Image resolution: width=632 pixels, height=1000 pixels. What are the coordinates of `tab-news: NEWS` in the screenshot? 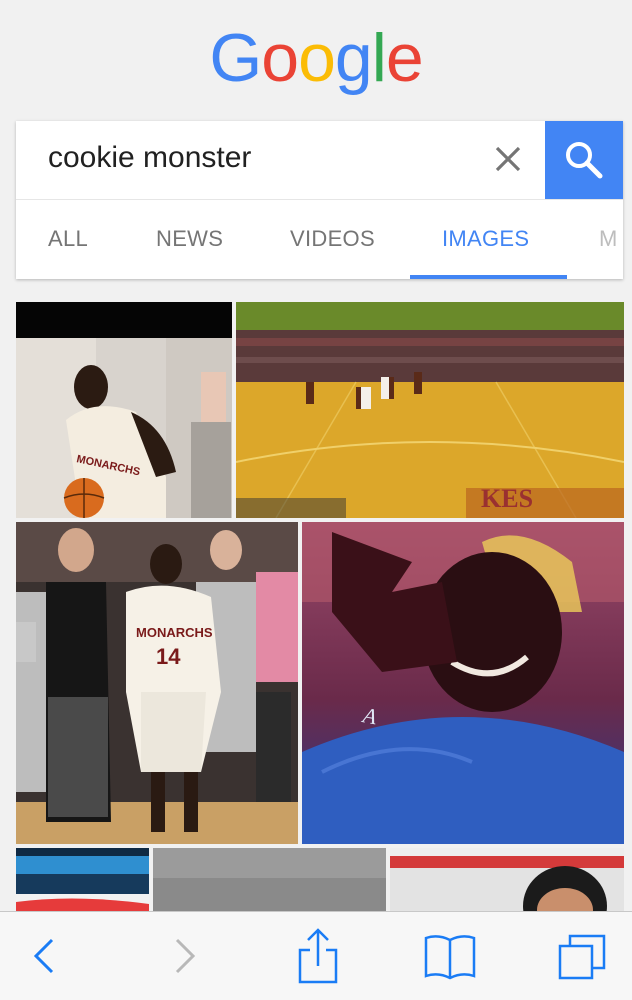 It's located at (189, 239).